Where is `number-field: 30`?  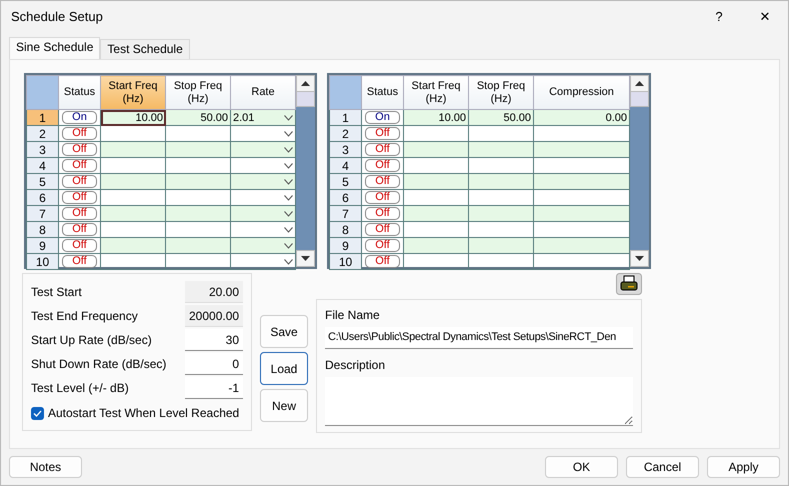 number-field: 30 is located at coordinates (214, 340).